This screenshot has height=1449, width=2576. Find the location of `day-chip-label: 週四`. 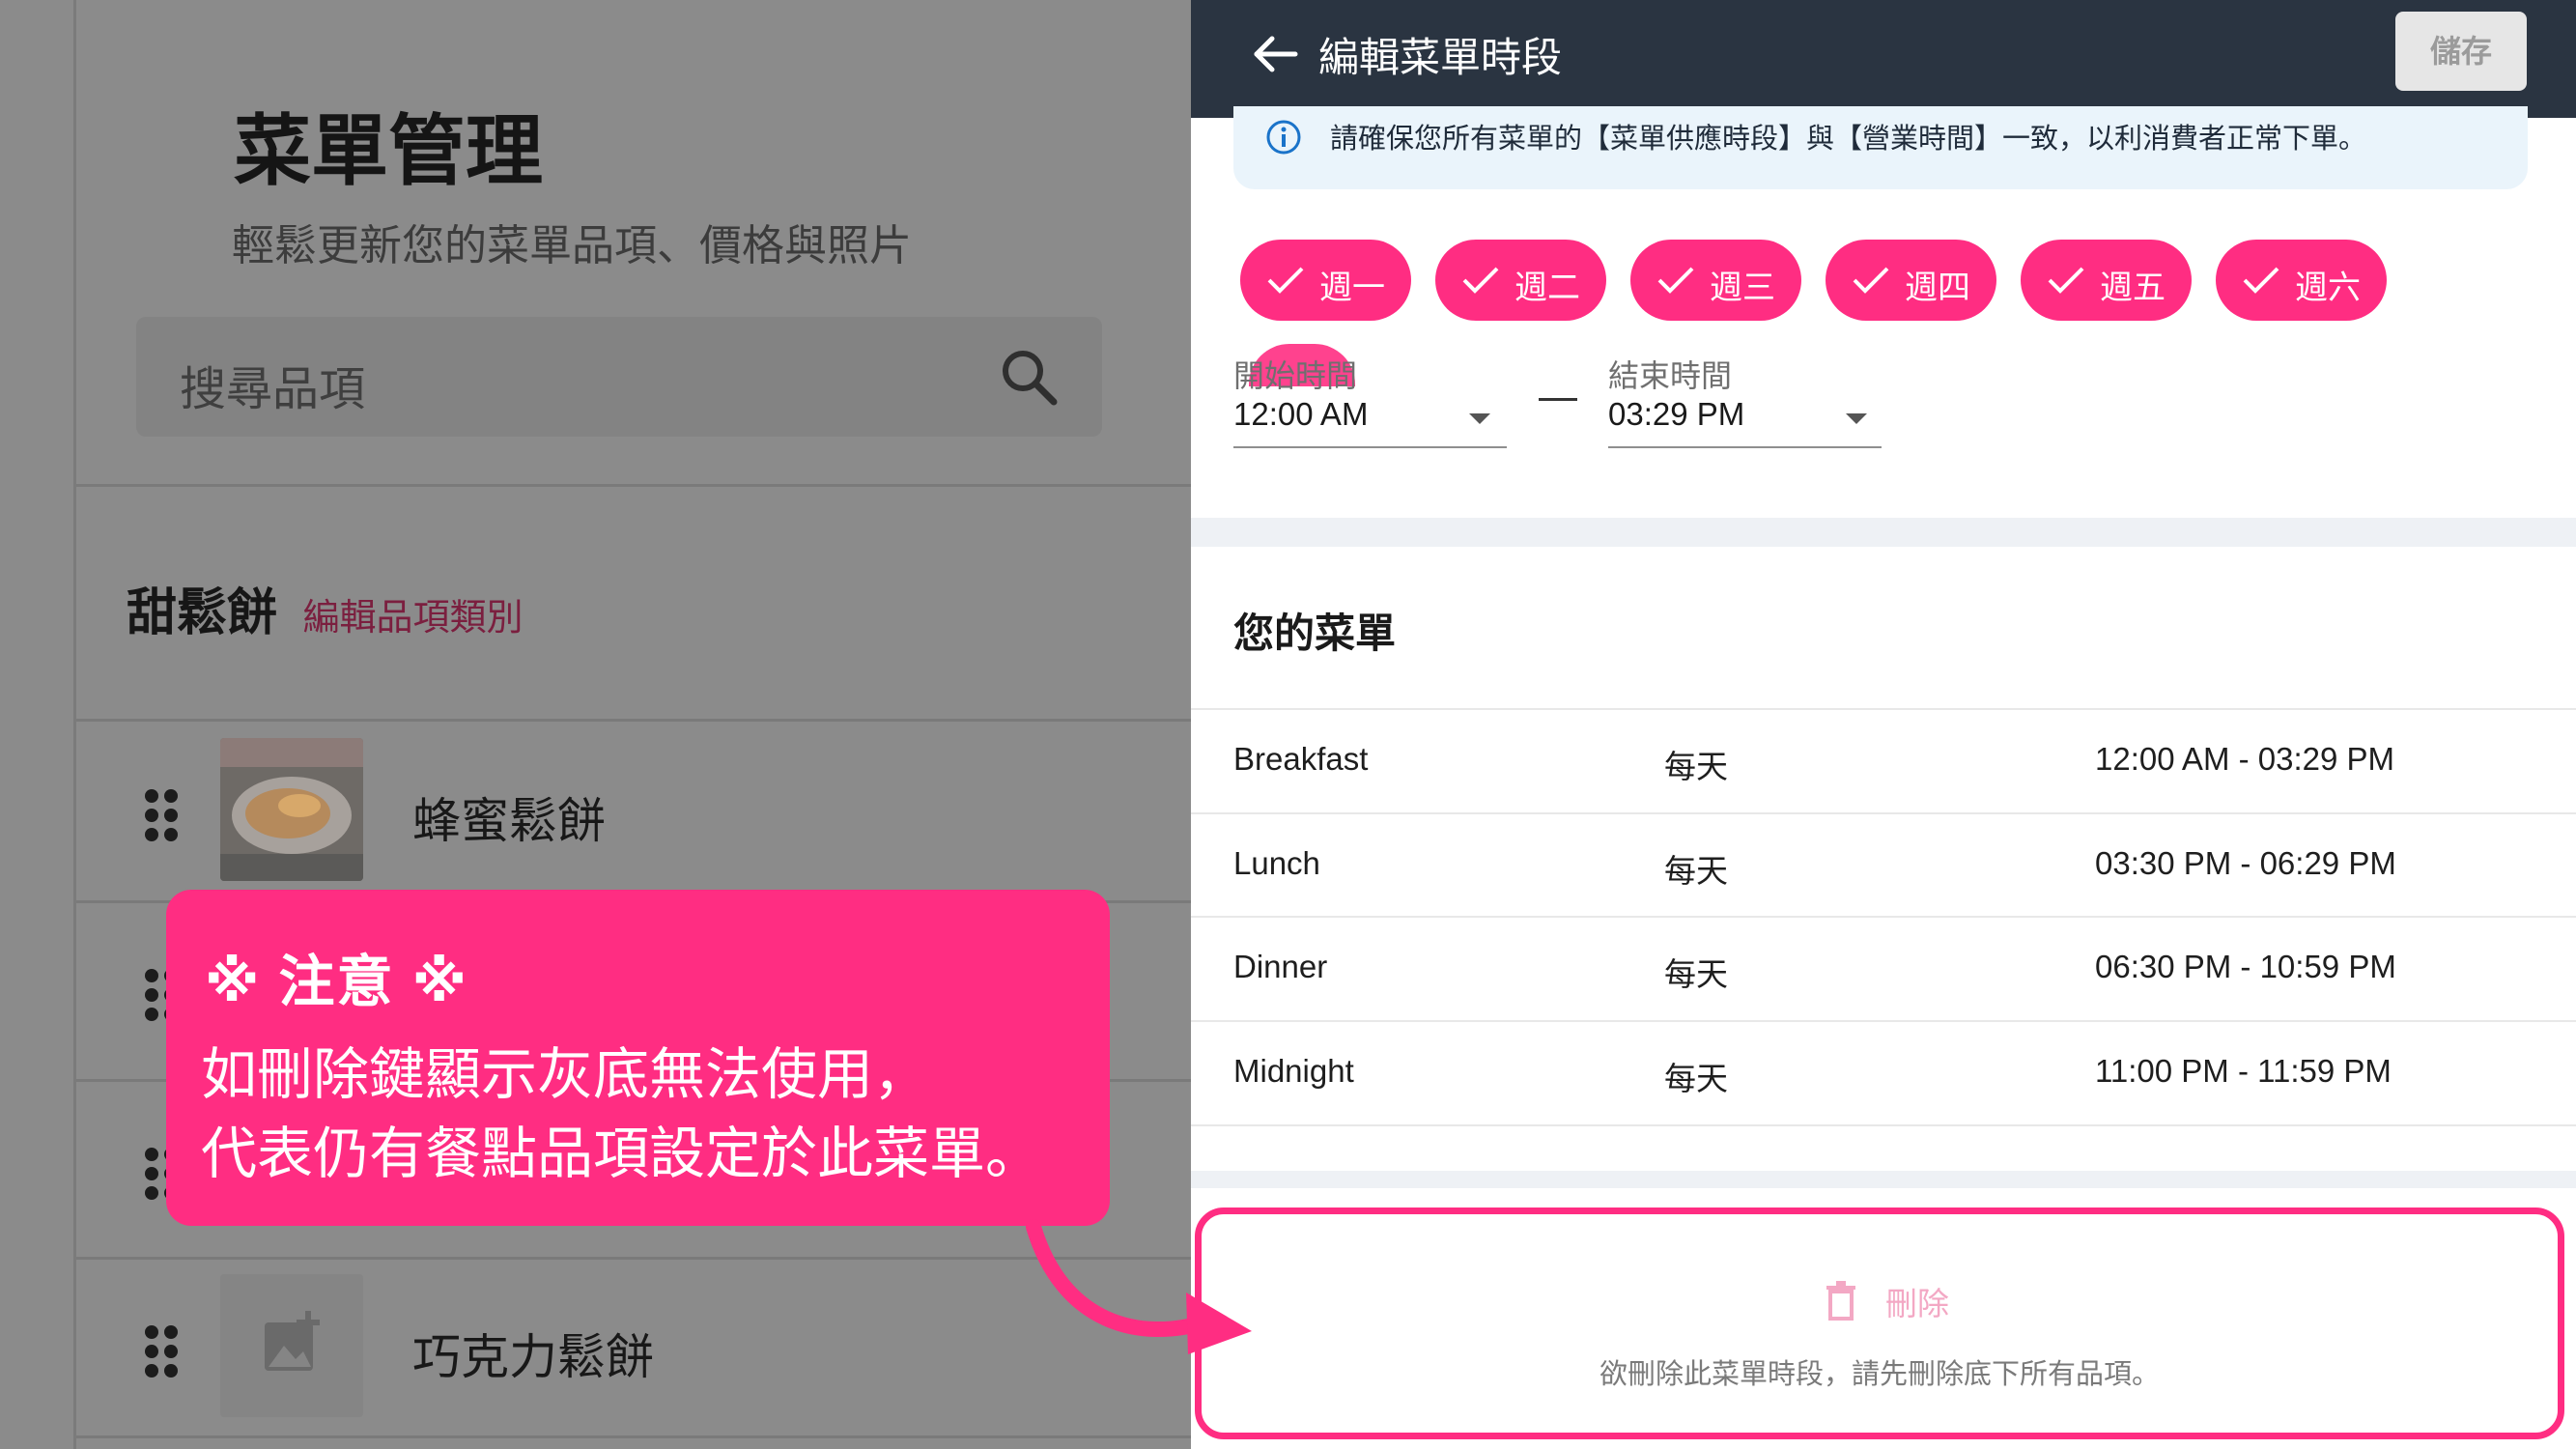

day-chip-label: 週四 is located at coordinates (1937, 288).